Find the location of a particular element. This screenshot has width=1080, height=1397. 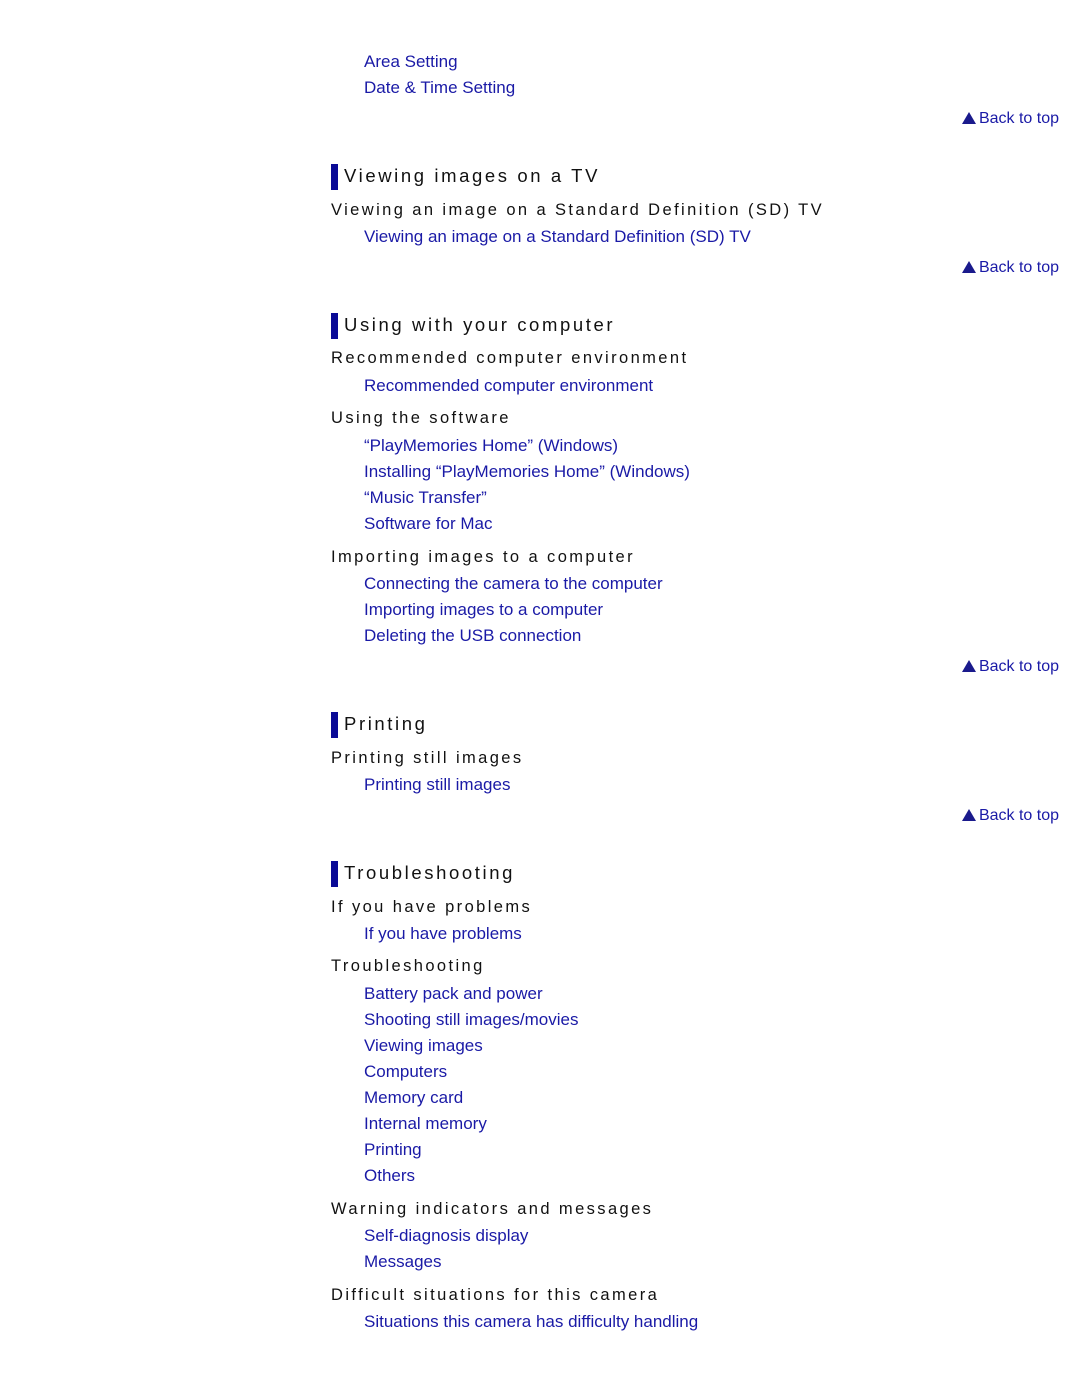

topic-link: If you have problems is located at coordinates (443, 934).